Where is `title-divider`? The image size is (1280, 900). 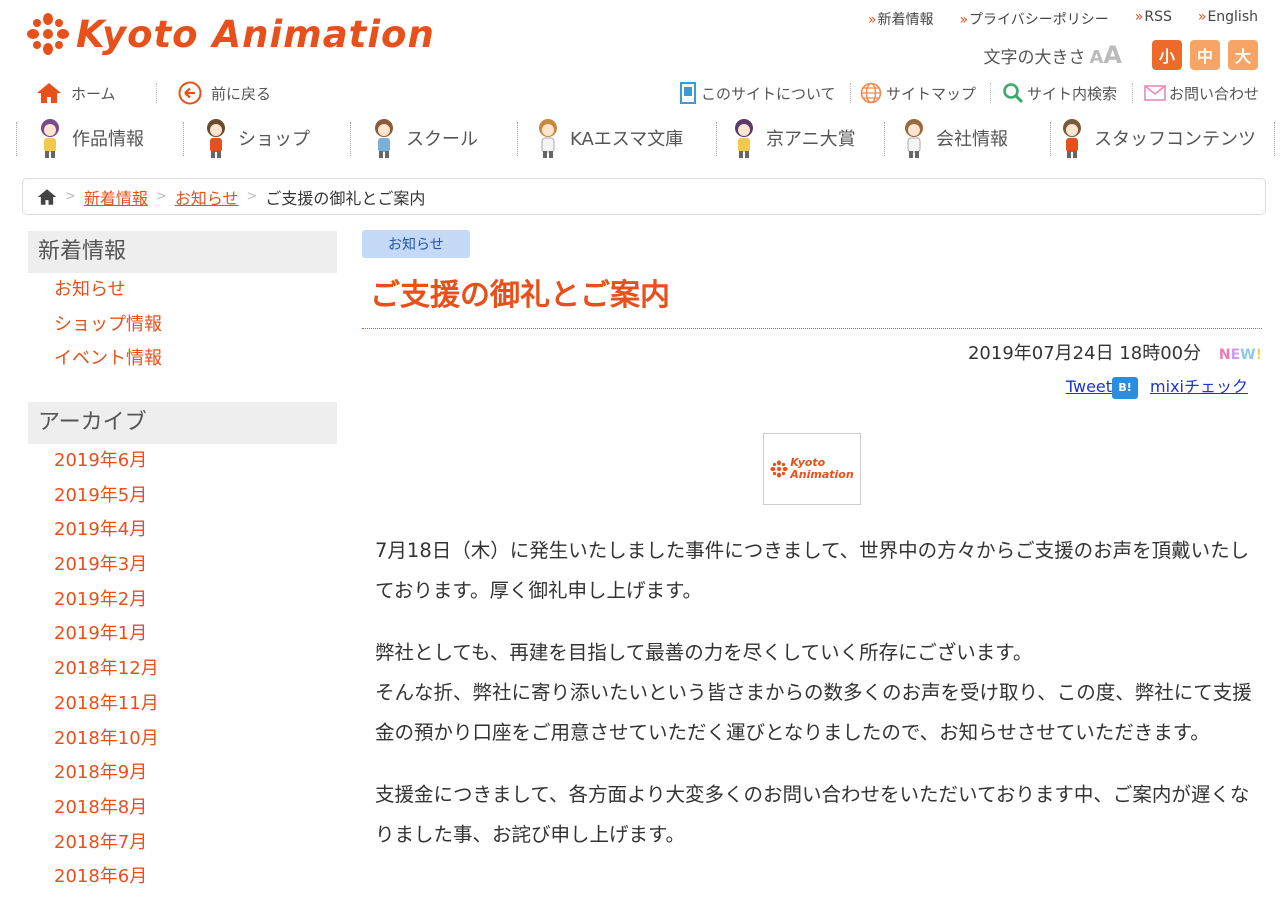
title-divider is located at coordinates (812, 328).